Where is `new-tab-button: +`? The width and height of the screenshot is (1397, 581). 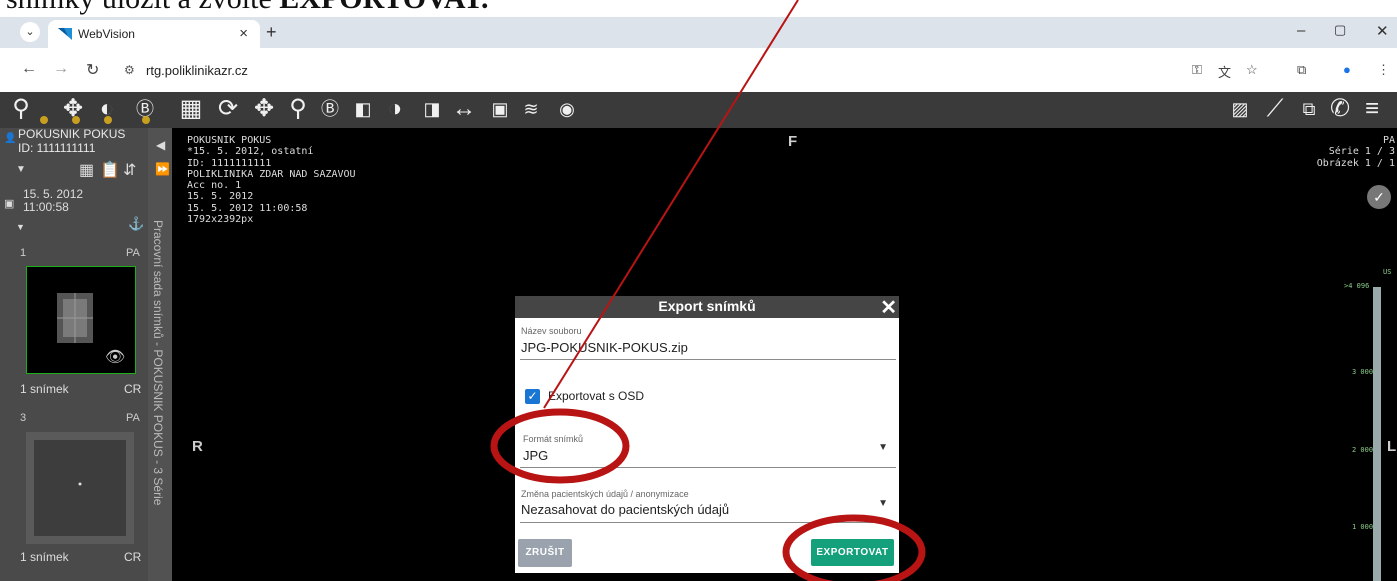
new-tab-button: + is located at coordinates (271, 32).